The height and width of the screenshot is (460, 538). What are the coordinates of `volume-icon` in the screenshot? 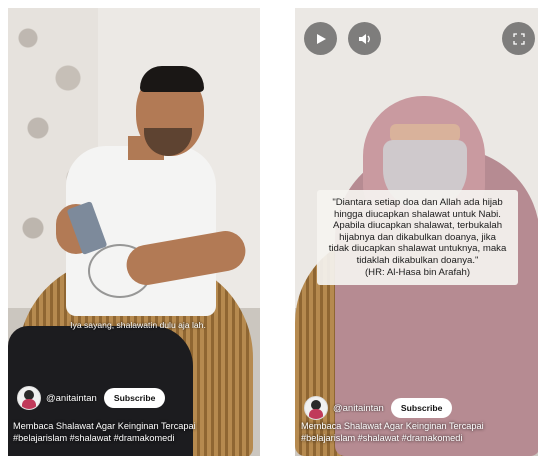 It's located at (364, 38).